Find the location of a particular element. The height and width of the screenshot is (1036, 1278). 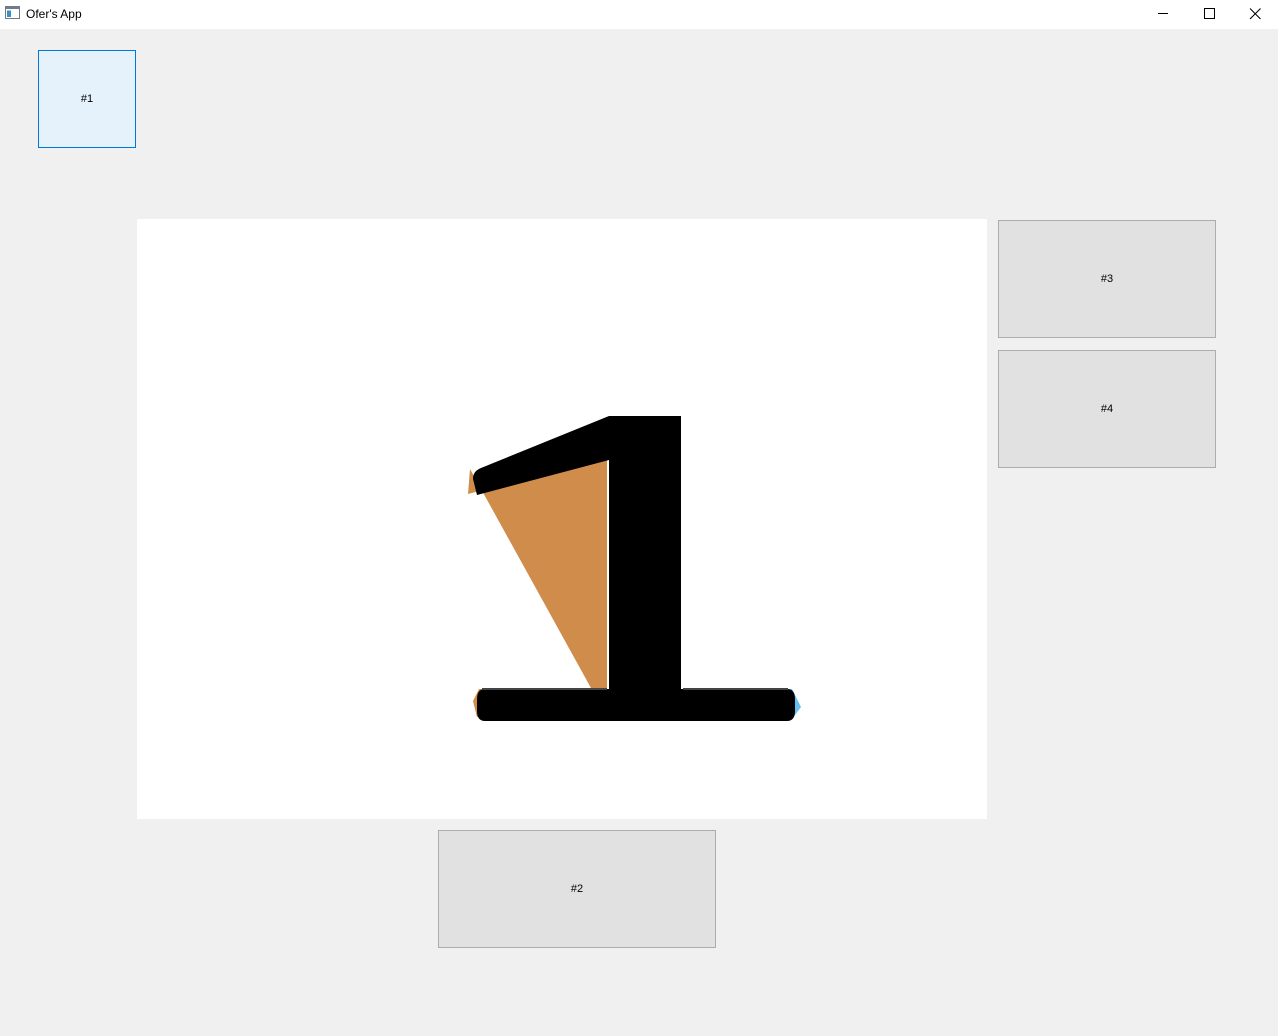

minimize-button is located at coordinates (1163, 14).